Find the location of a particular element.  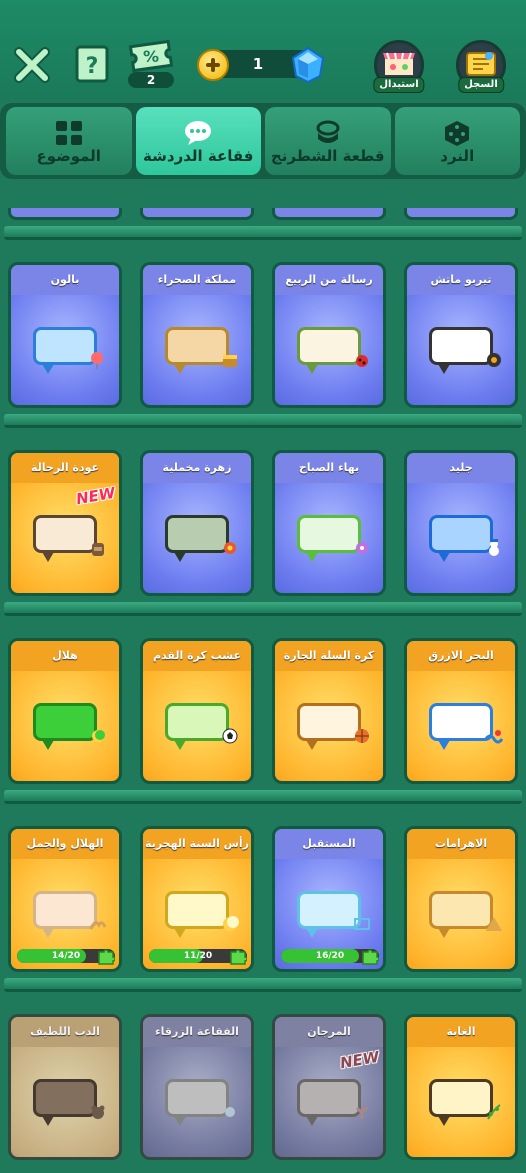

help-icon: ? is located at coordinates (92, 64).